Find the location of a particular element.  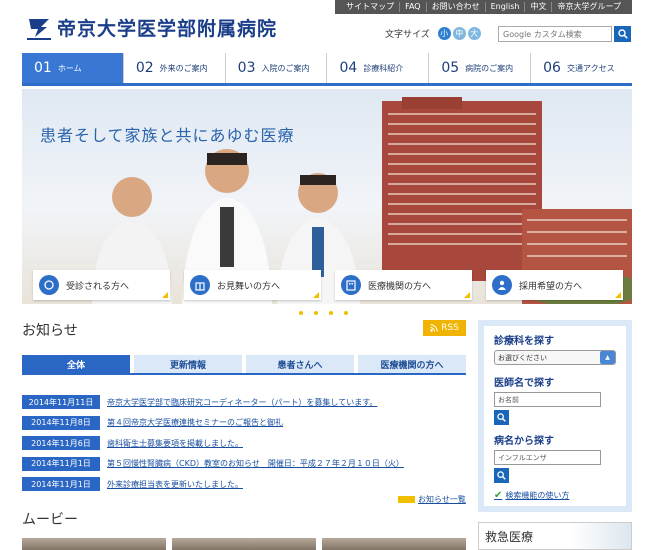

search-button is located at coordinates (622, 34).